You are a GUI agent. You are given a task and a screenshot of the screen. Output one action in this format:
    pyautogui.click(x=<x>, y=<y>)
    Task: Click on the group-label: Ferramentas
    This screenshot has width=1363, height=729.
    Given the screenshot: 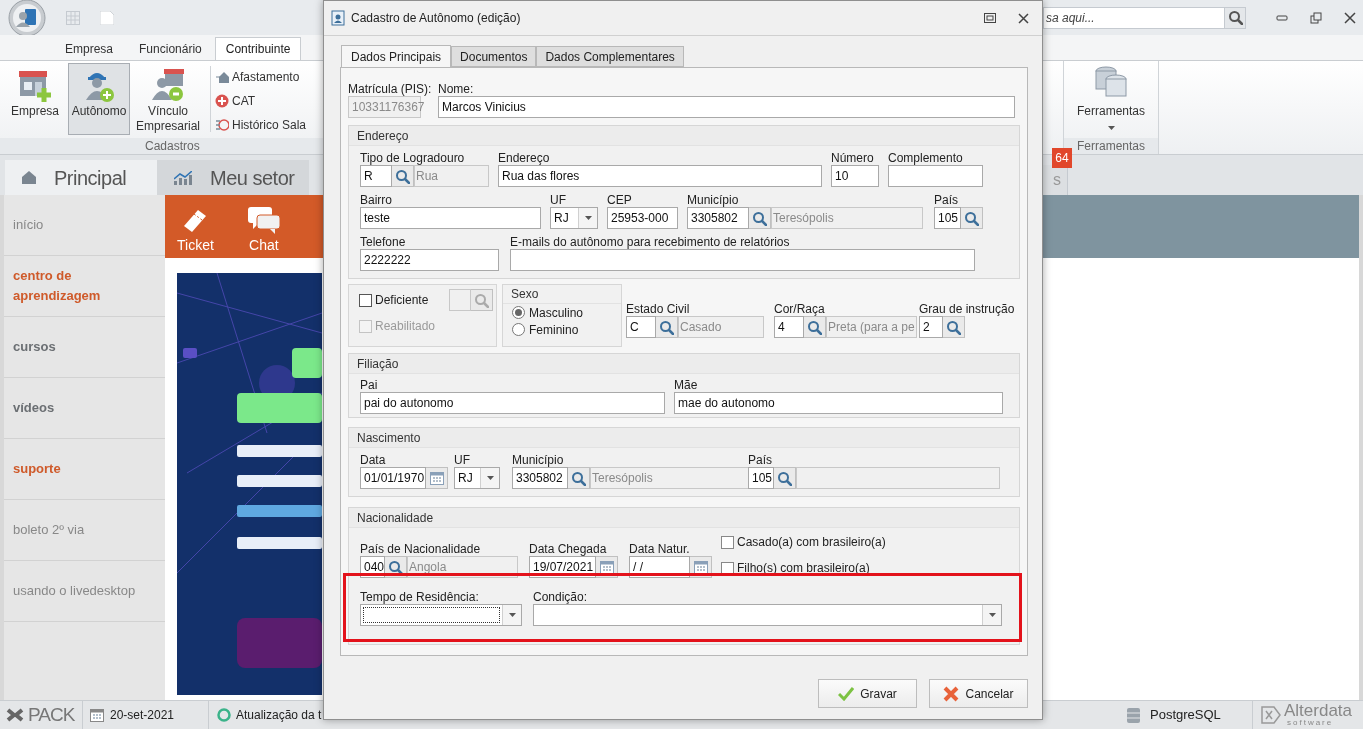 What is the action you would take?
    pyautogui.click(x=1111, y=146)
    